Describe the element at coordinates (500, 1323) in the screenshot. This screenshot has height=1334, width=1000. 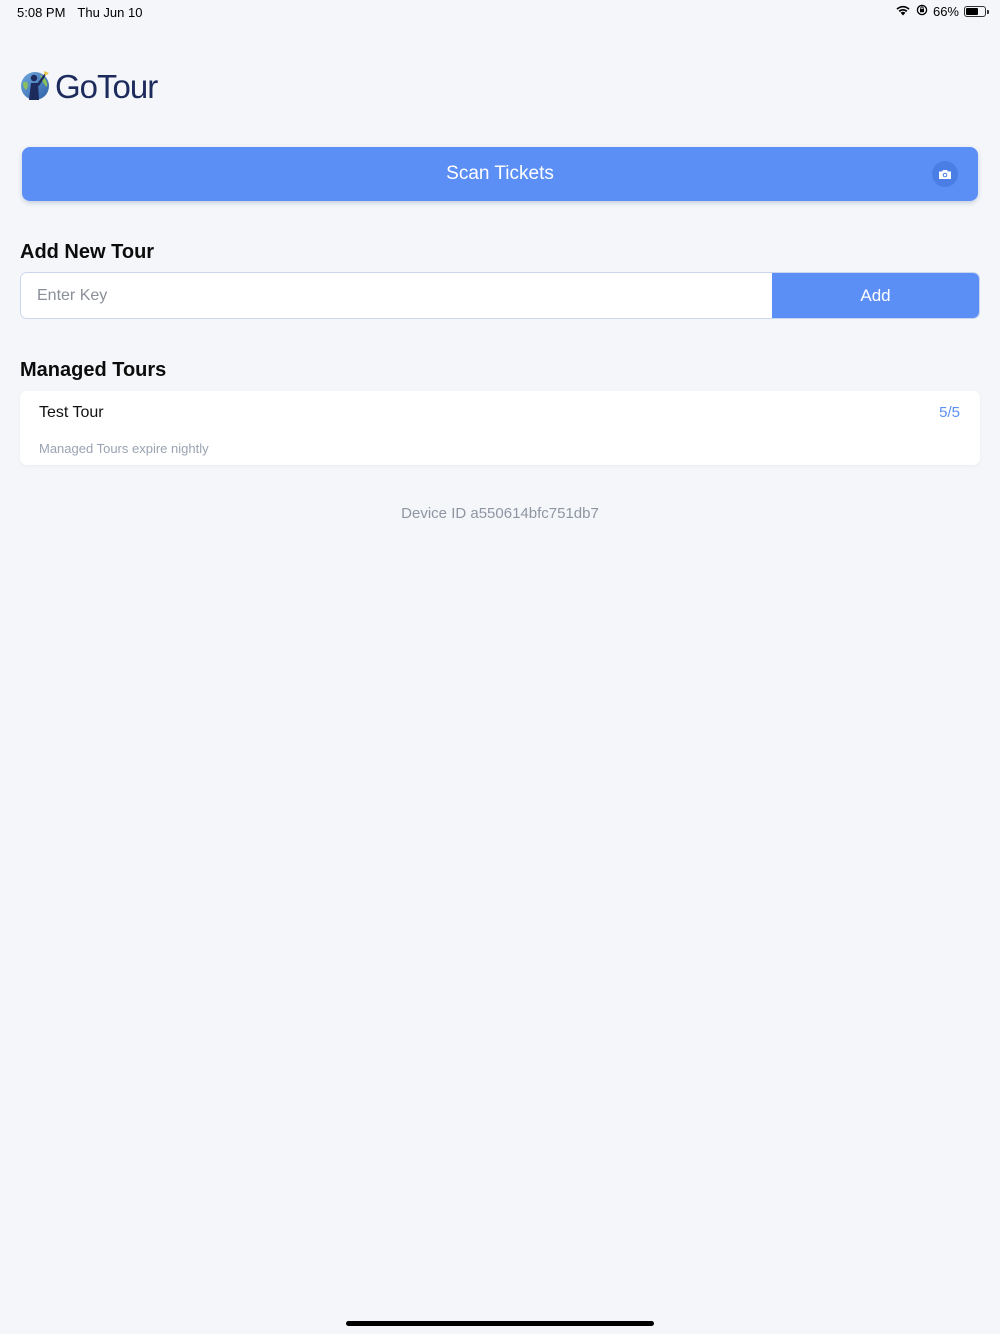
I see `home-indicator` at that location.